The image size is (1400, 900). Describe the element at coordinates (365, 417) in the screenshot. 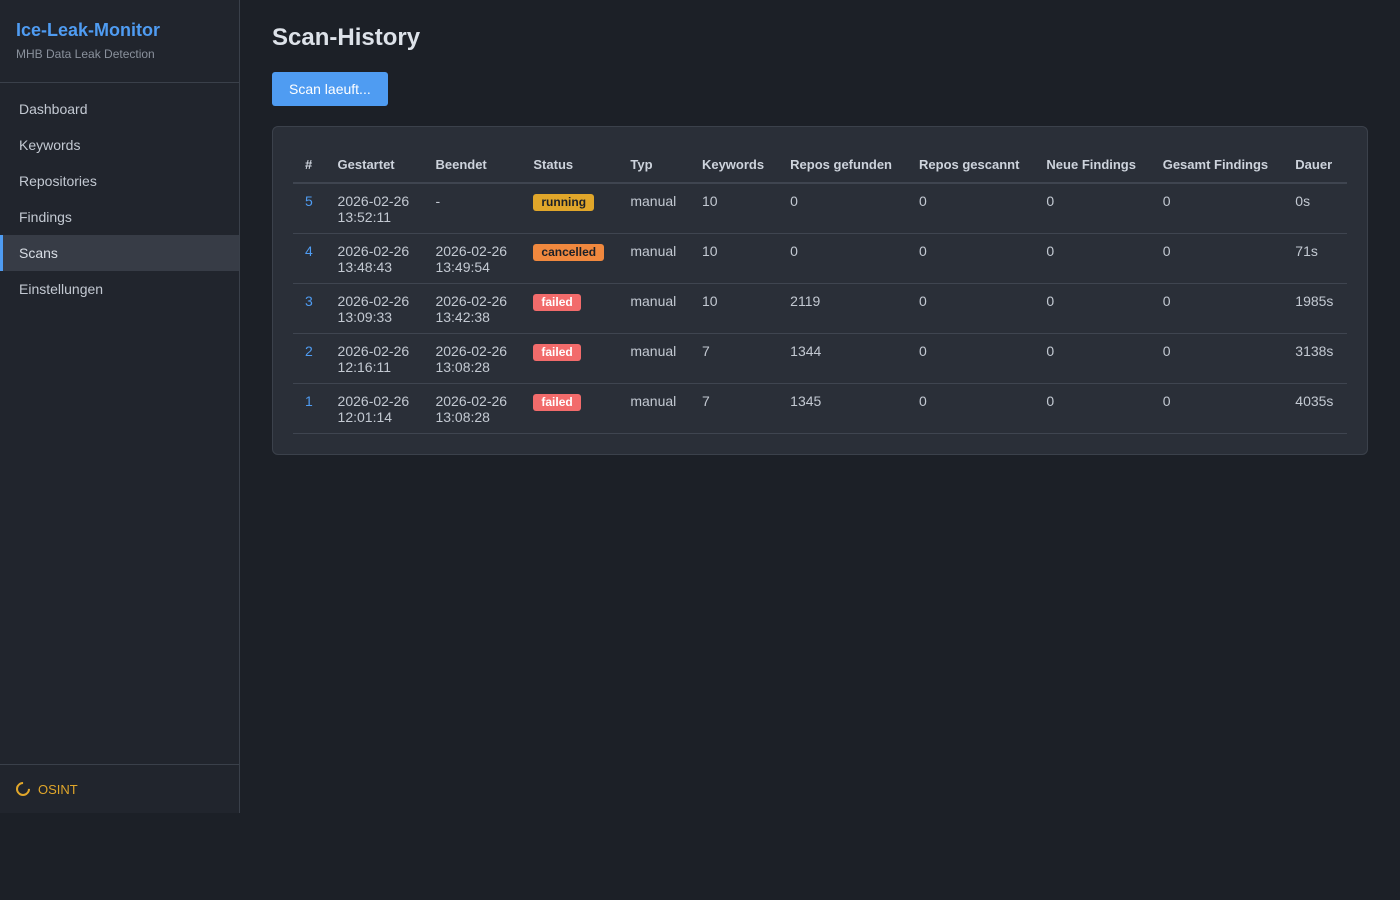

I see `started-time: 12:01:14` at that location.